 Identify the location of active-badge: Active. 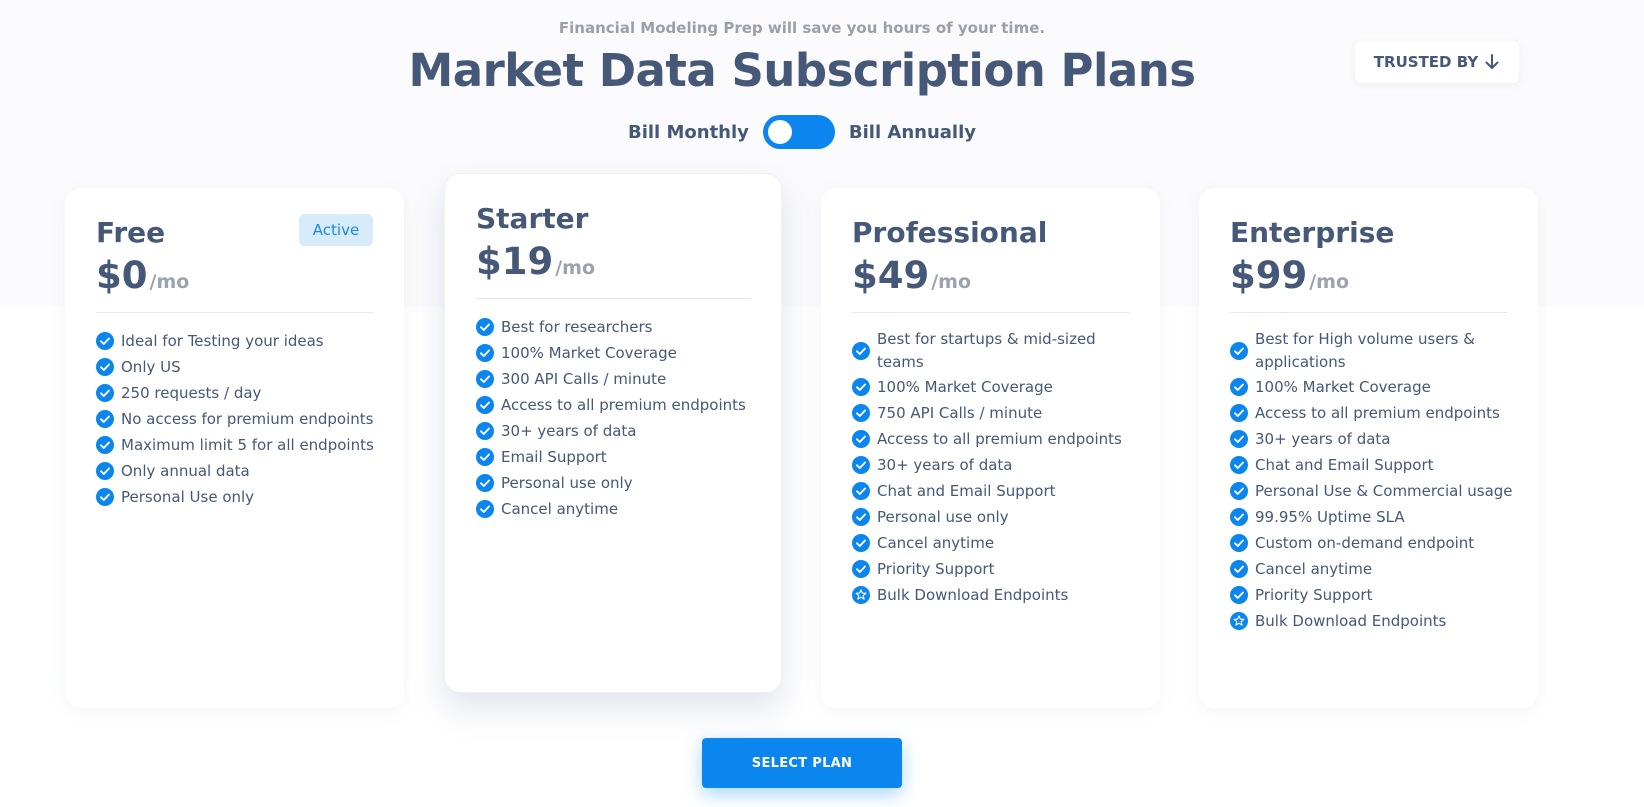
(336, 230).